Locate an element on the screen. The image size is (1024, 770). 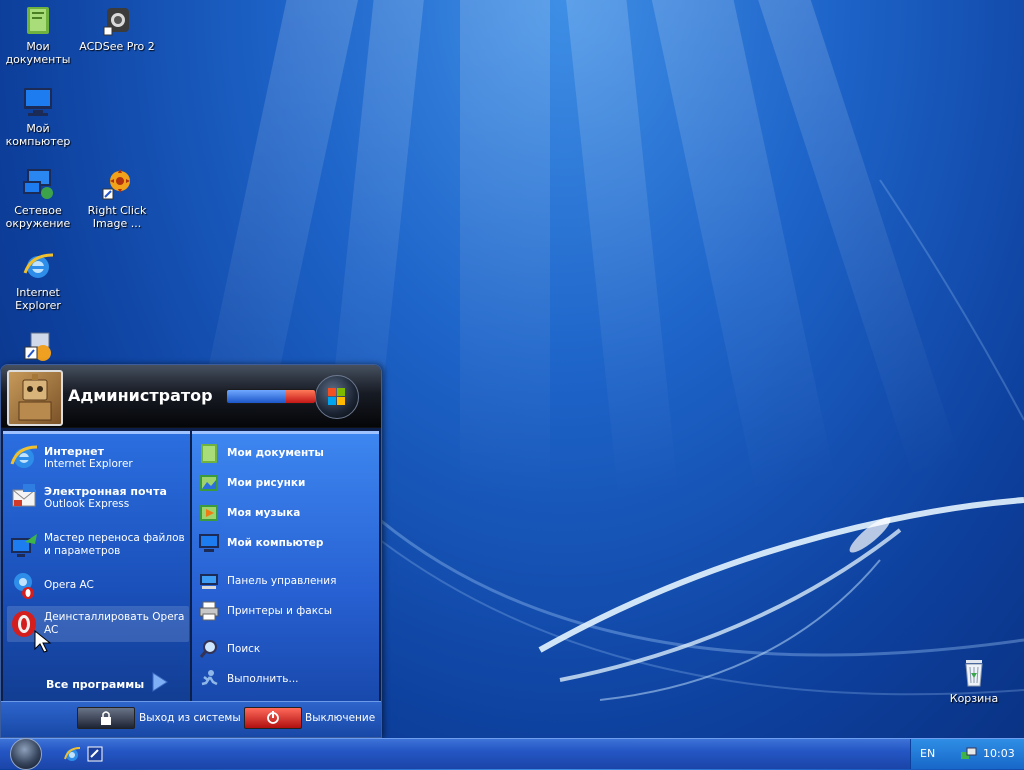
start-menu-header: Администратор is located at coordinates (191, 396).